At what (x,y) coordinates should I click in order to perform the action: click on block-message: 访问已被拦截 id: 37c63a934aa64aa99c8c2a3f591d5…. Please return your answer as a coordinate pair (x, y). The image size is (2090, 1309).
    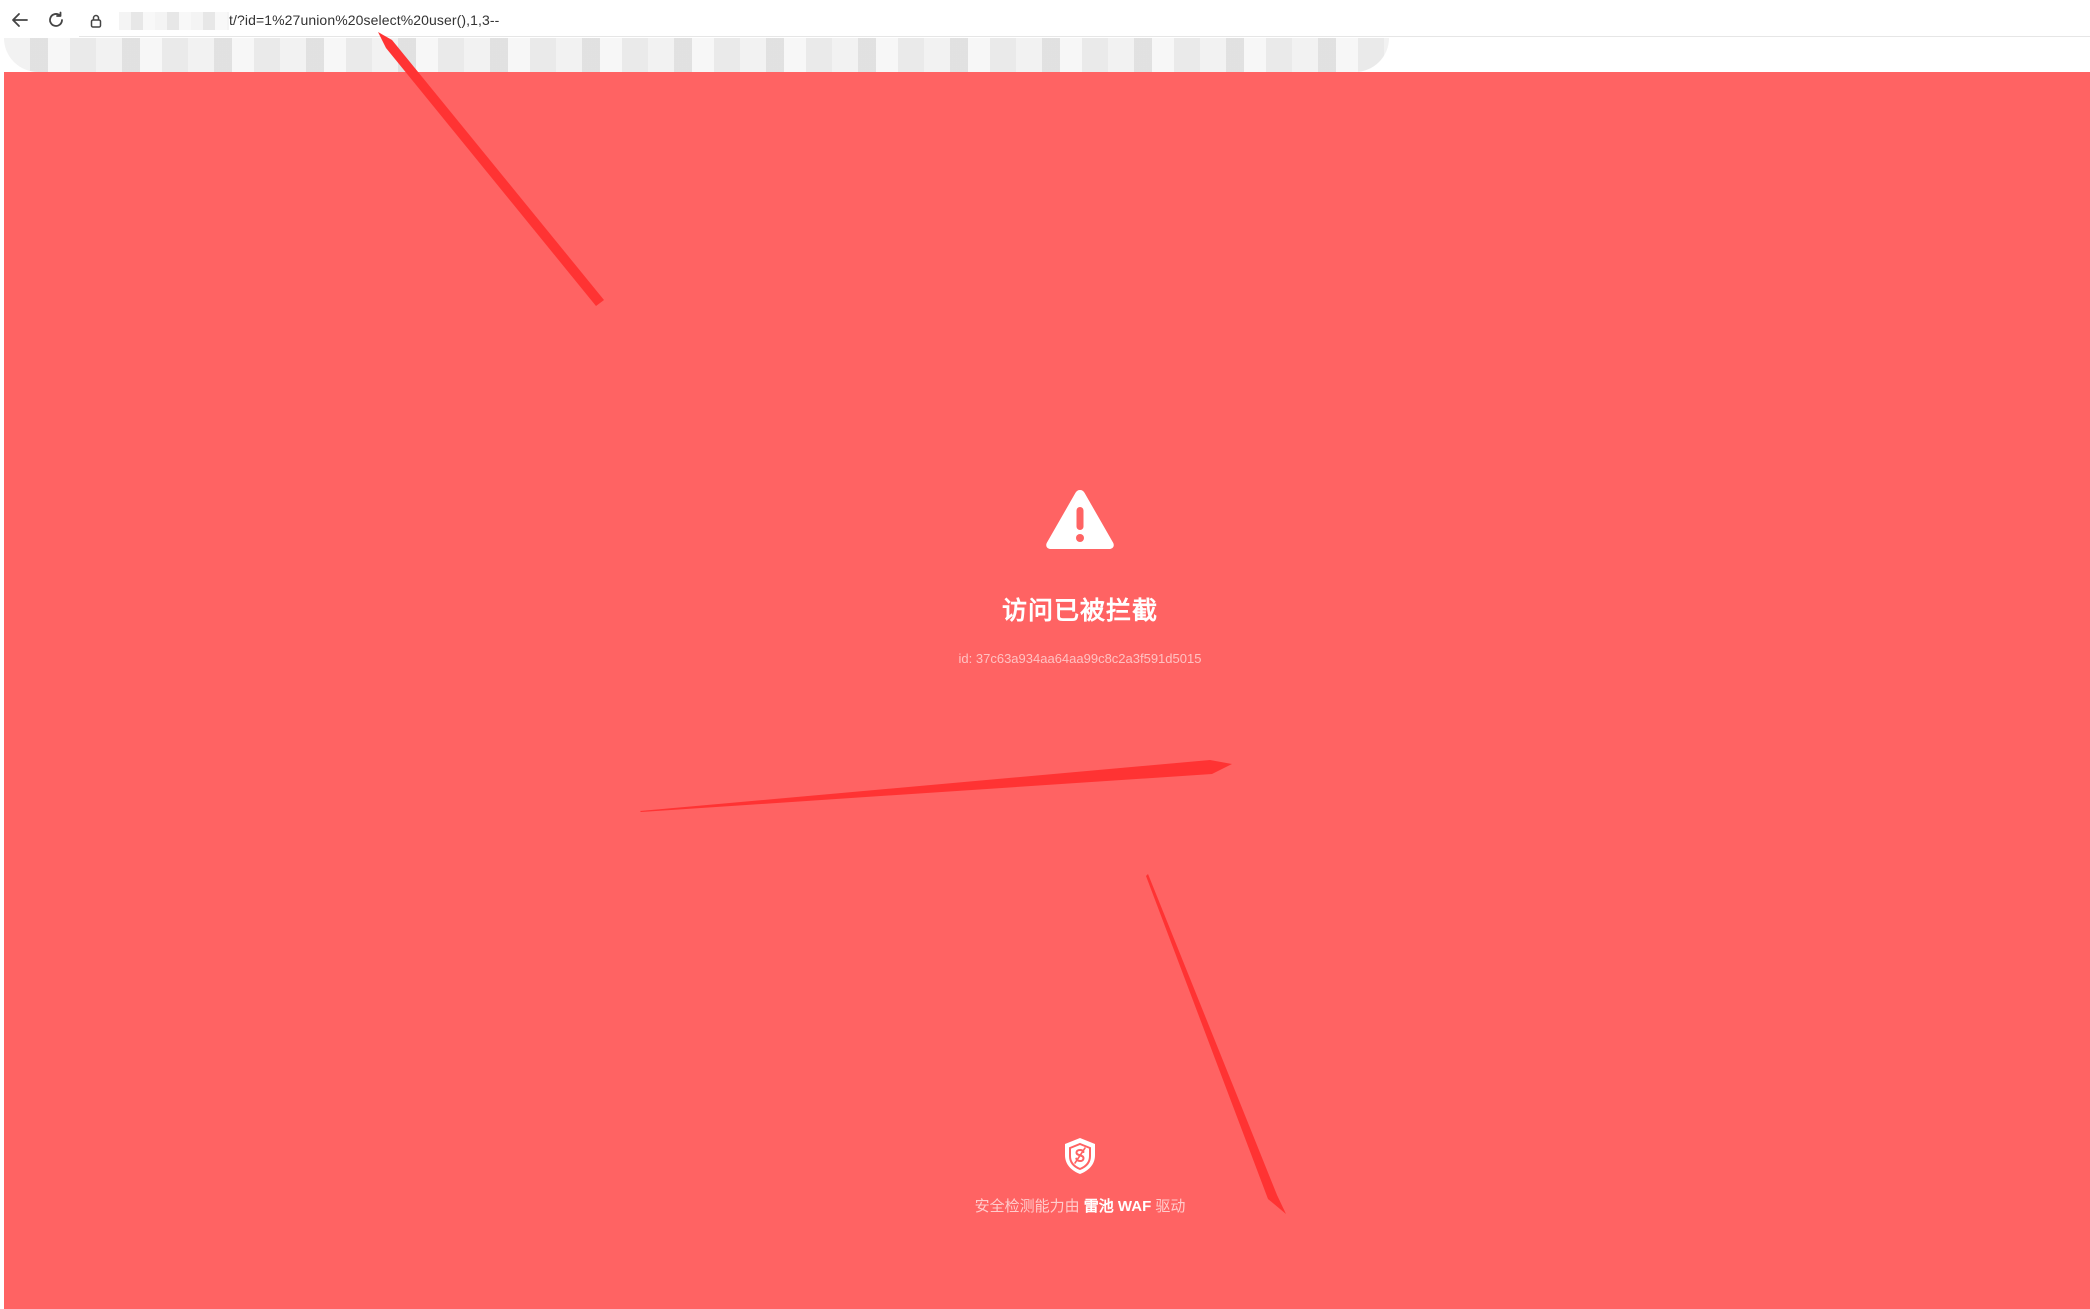
    Looking at the image, I should click on (1080, 576).